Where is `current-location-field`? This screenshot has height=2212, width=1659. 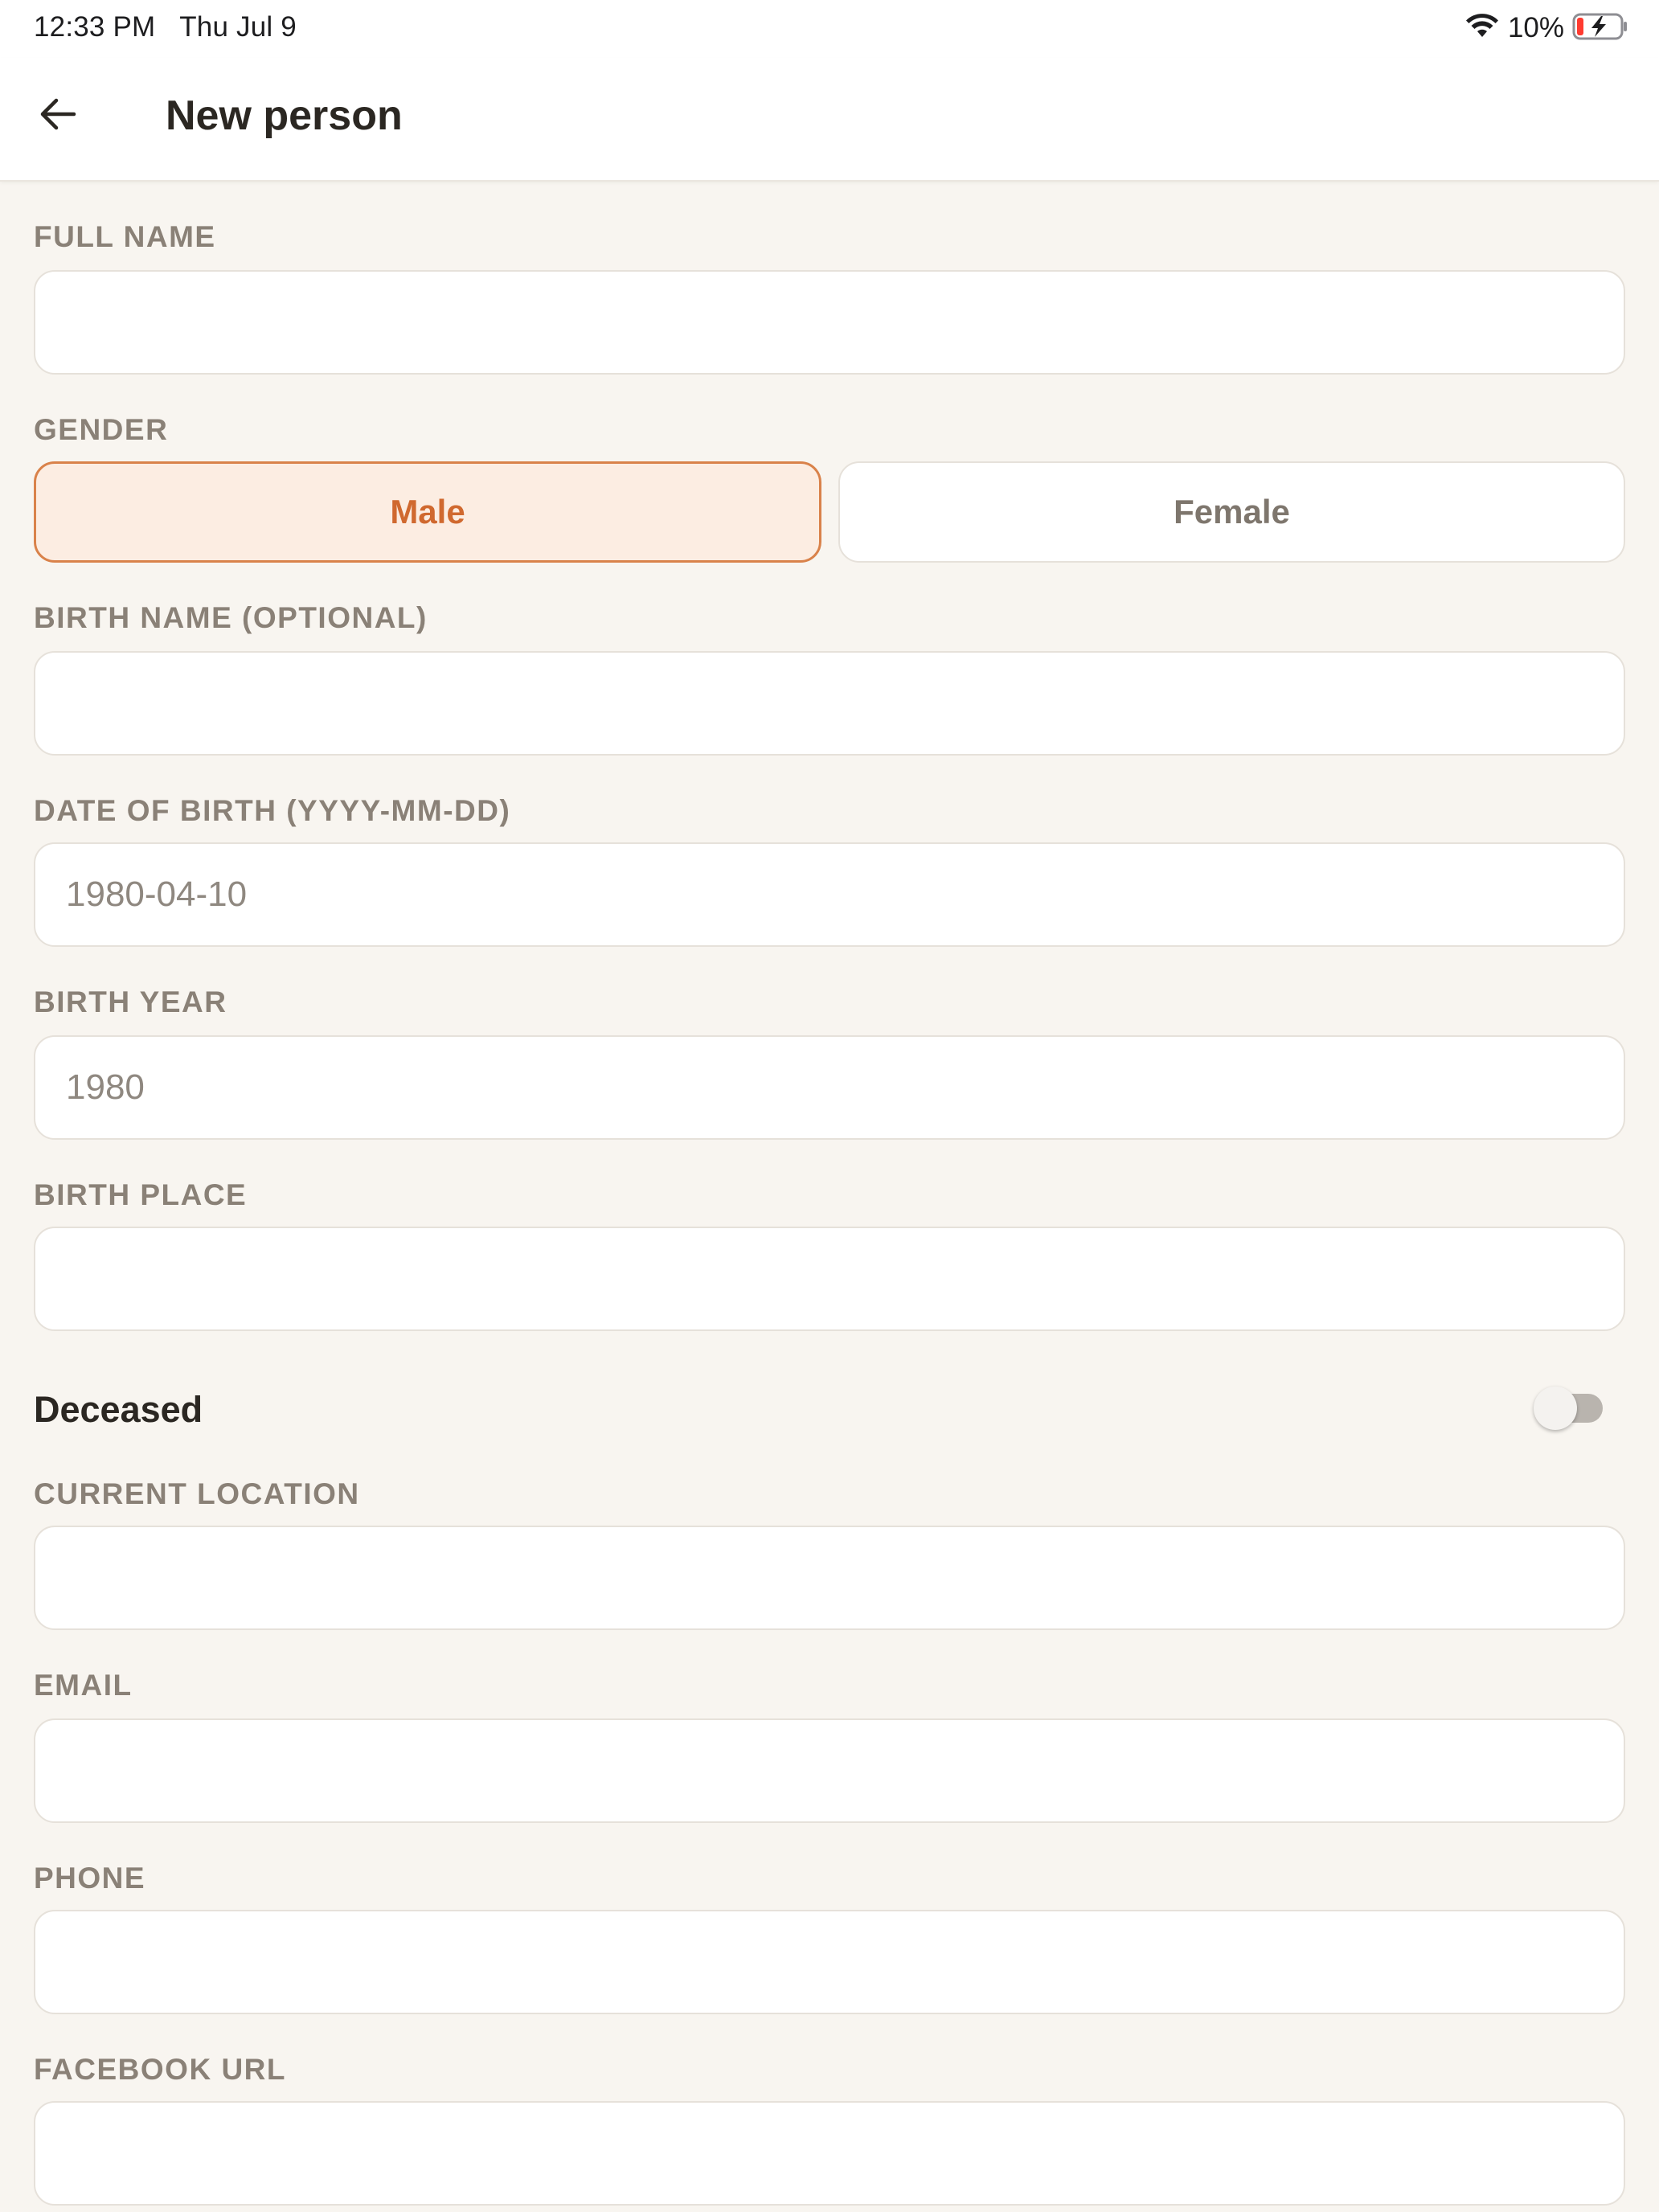
current-location-field is located at coordinates (829, 1578).